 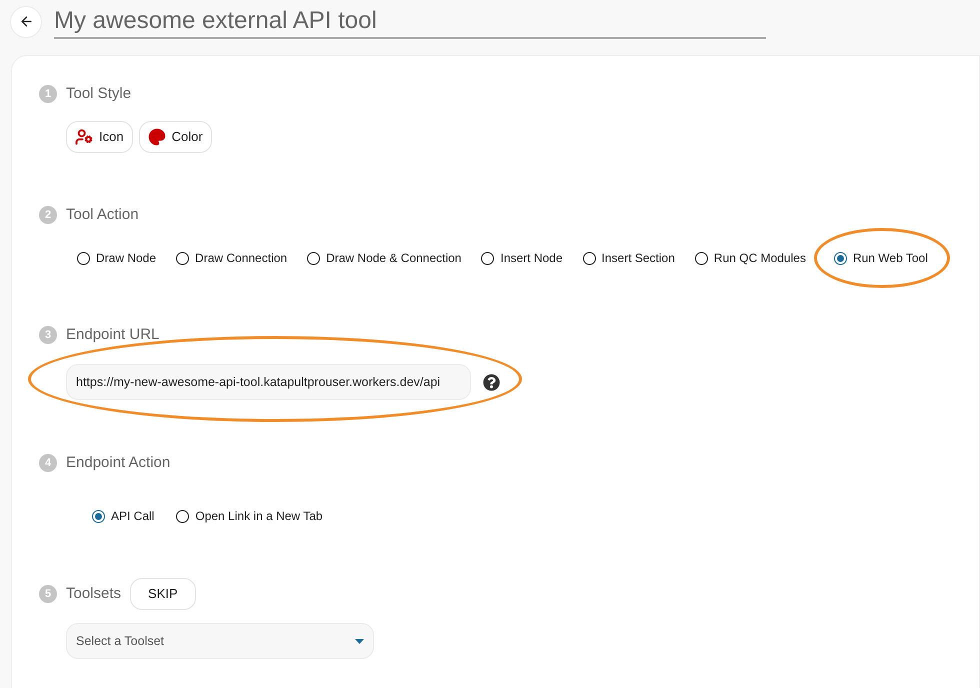 What do you see at coordinates (118, 462) in the screenshot?
I see `section-title: Endpoint Action` at bounding box center [118, 462].